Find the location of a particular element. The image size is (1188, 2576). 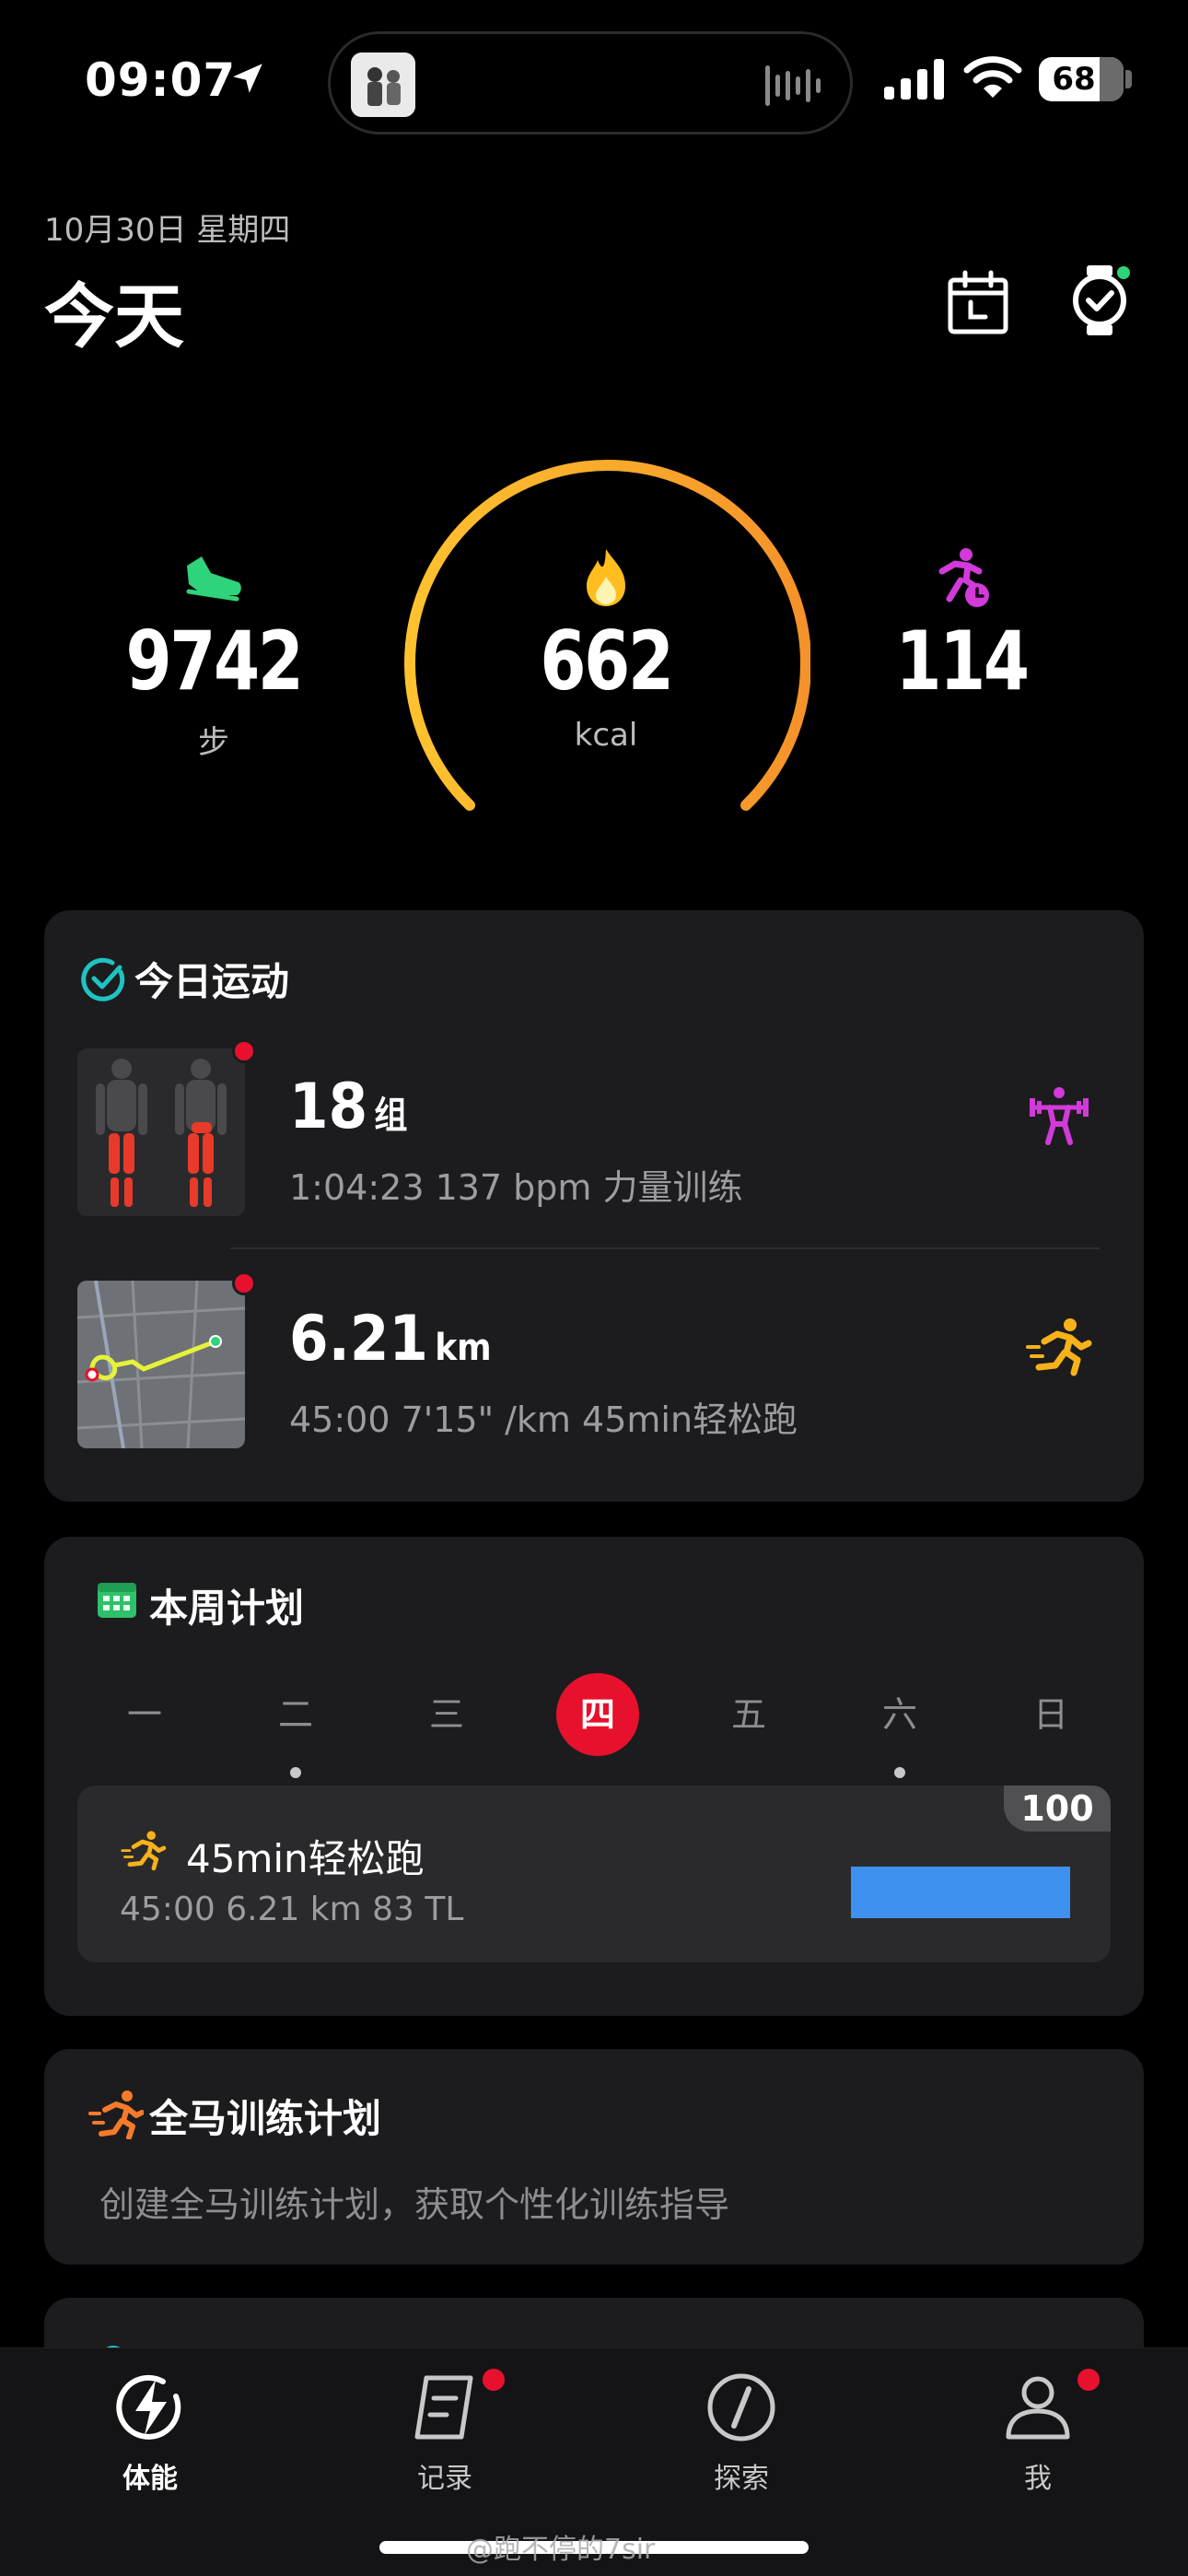

record-icon is located at coordinates (444, 2407).